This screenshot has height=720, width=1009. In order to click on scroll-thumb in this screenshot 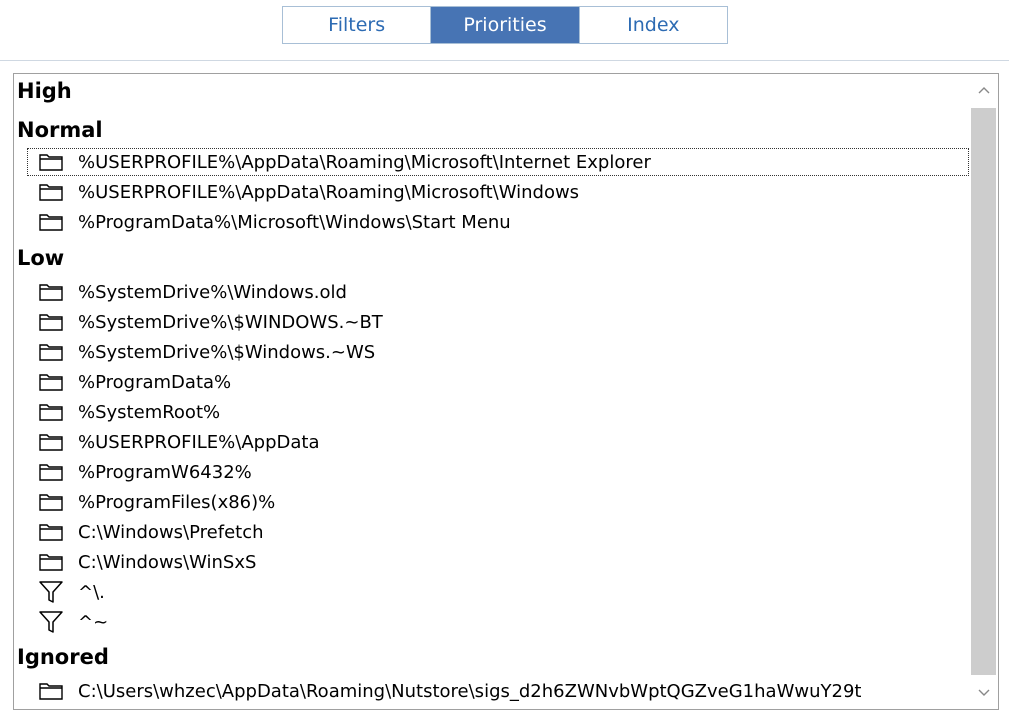, I will do `click(983, 391)`.